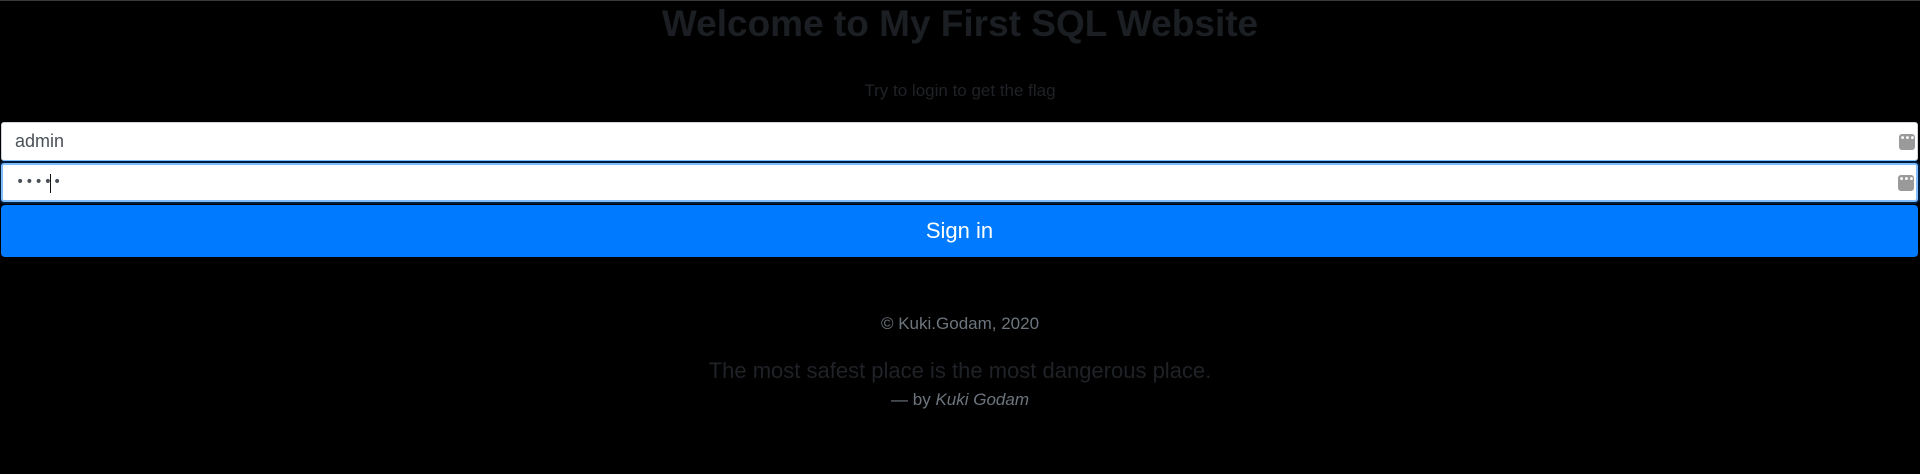 Image resolution: width=1920 pixels, height=474 pixels. What do you see at coordinates (50, 183) in the screenshot?
I see `text-caret` at bounding box center [50, 183].